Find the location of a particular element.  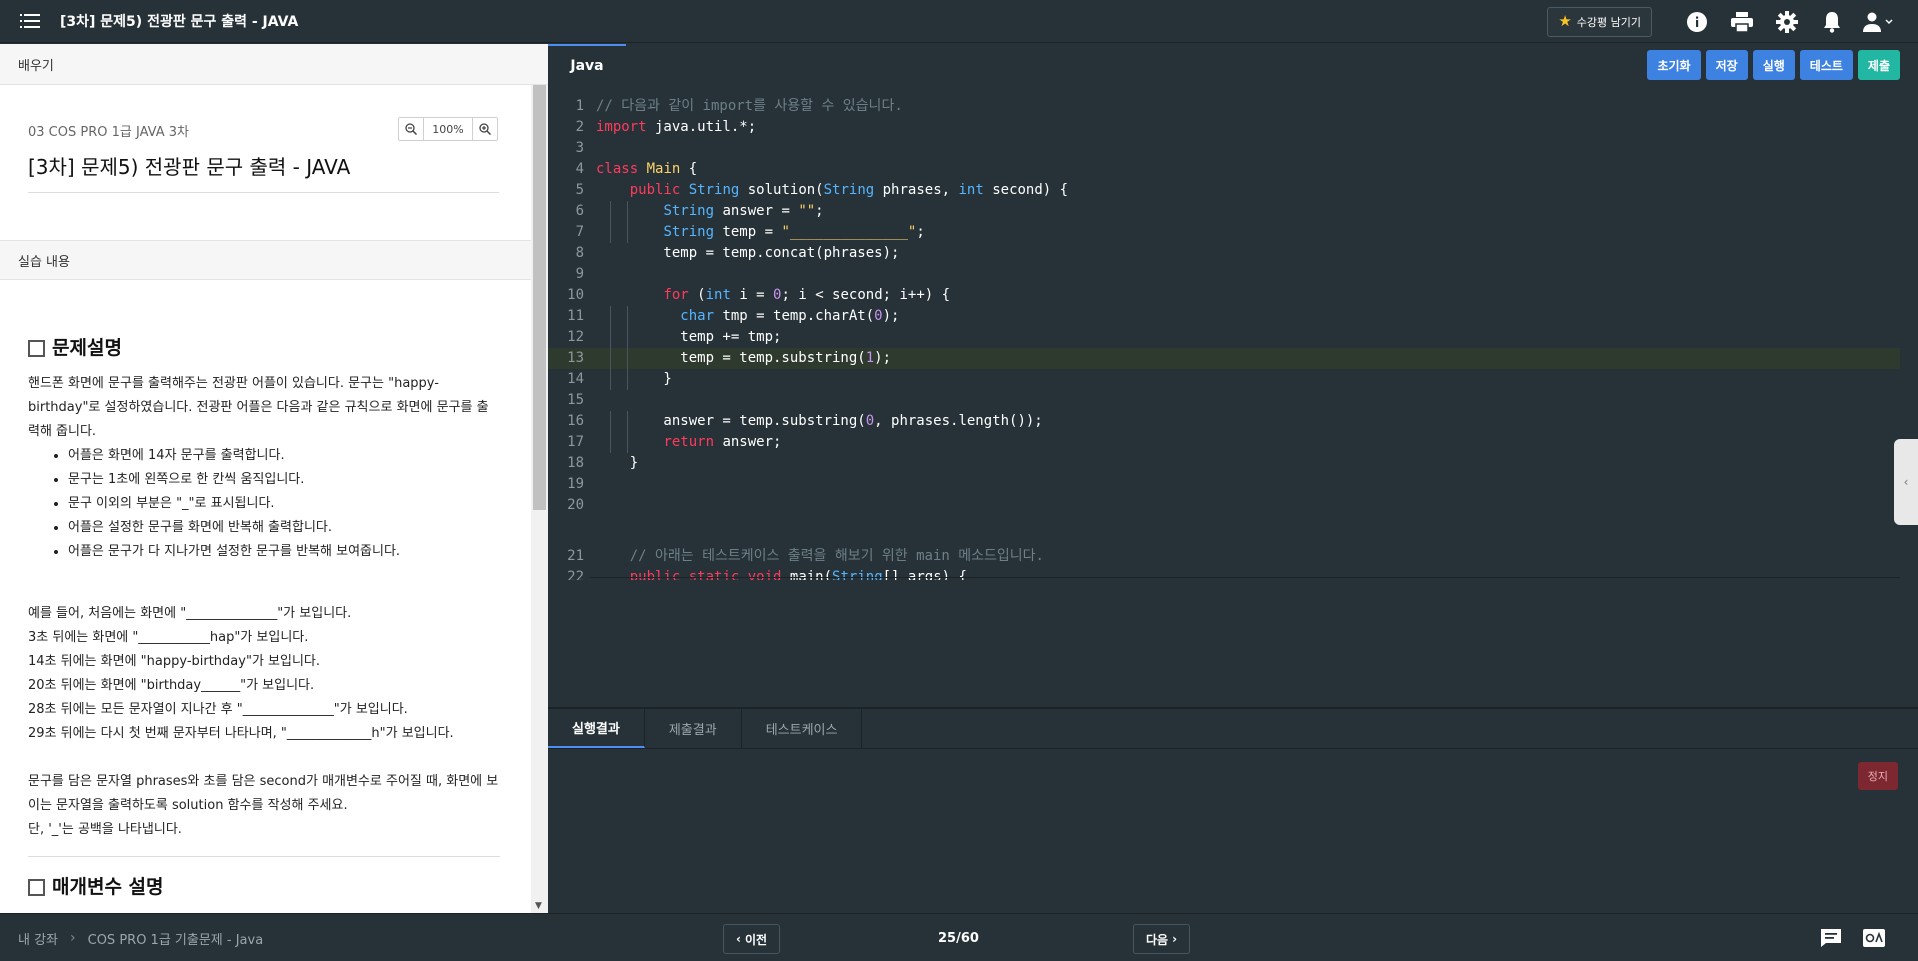

code-text: // 아래는 테스트케이스 출력을 해보기 위한 main 메소드입니다. is located at coordinates (836, 556).